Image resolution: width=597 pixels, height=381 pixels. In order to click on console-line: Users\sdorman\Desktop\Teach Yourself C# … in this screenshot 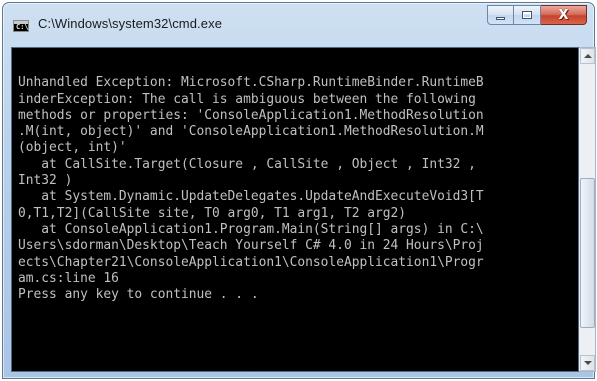, I will do `click(251, 246)`.